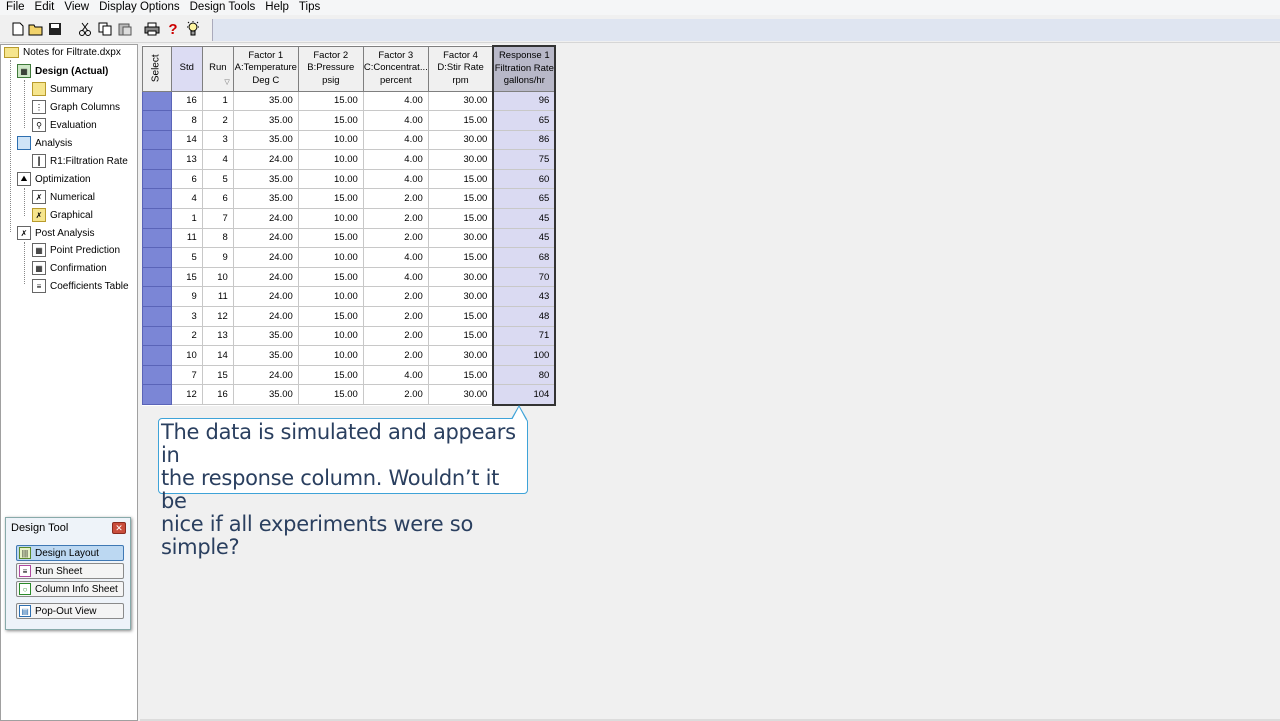 The image size is (1280, 721). What do you see at coordinates (524, 120) in the screenshot?
I see `filtration-rate-cell: 65` at bounding box center [524, 120].